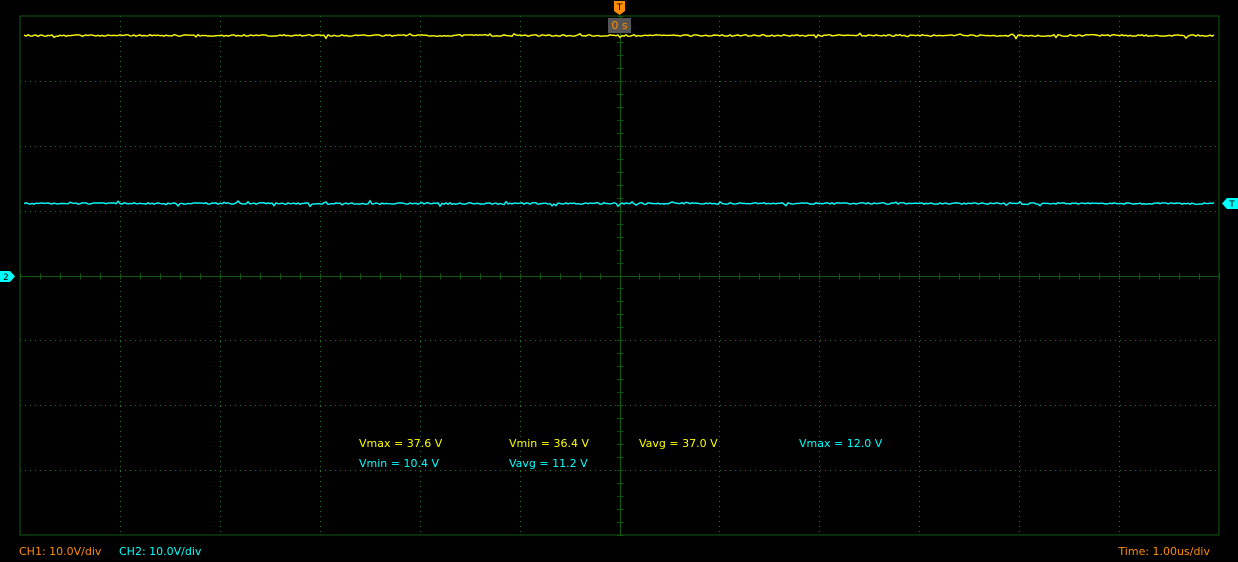 The height and width of the screenshot is (562, 1238). I want to click on meas-ch1-vavg: Vavg = 37.0 V, so click(678, 443).